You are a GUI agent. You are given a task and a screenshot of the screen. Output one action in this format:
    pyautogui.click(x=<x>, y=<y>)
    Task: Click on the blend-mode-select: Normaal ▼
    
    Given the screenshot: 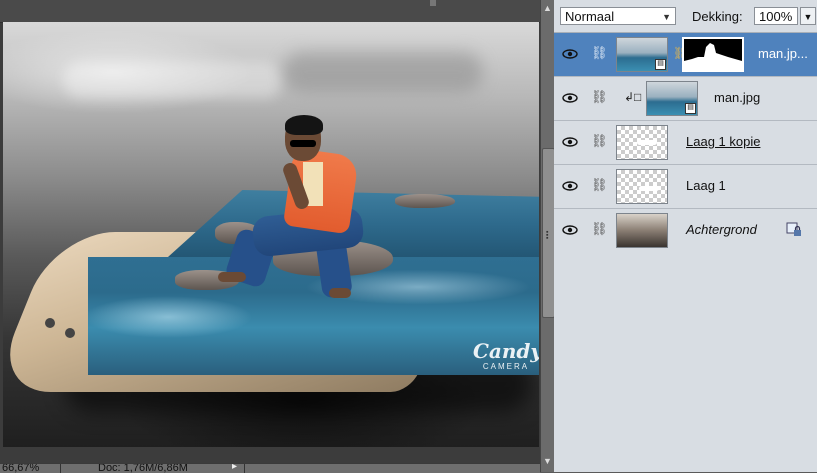 What is the action you would take?
    pyautogui.click(x=618, y=16)
    